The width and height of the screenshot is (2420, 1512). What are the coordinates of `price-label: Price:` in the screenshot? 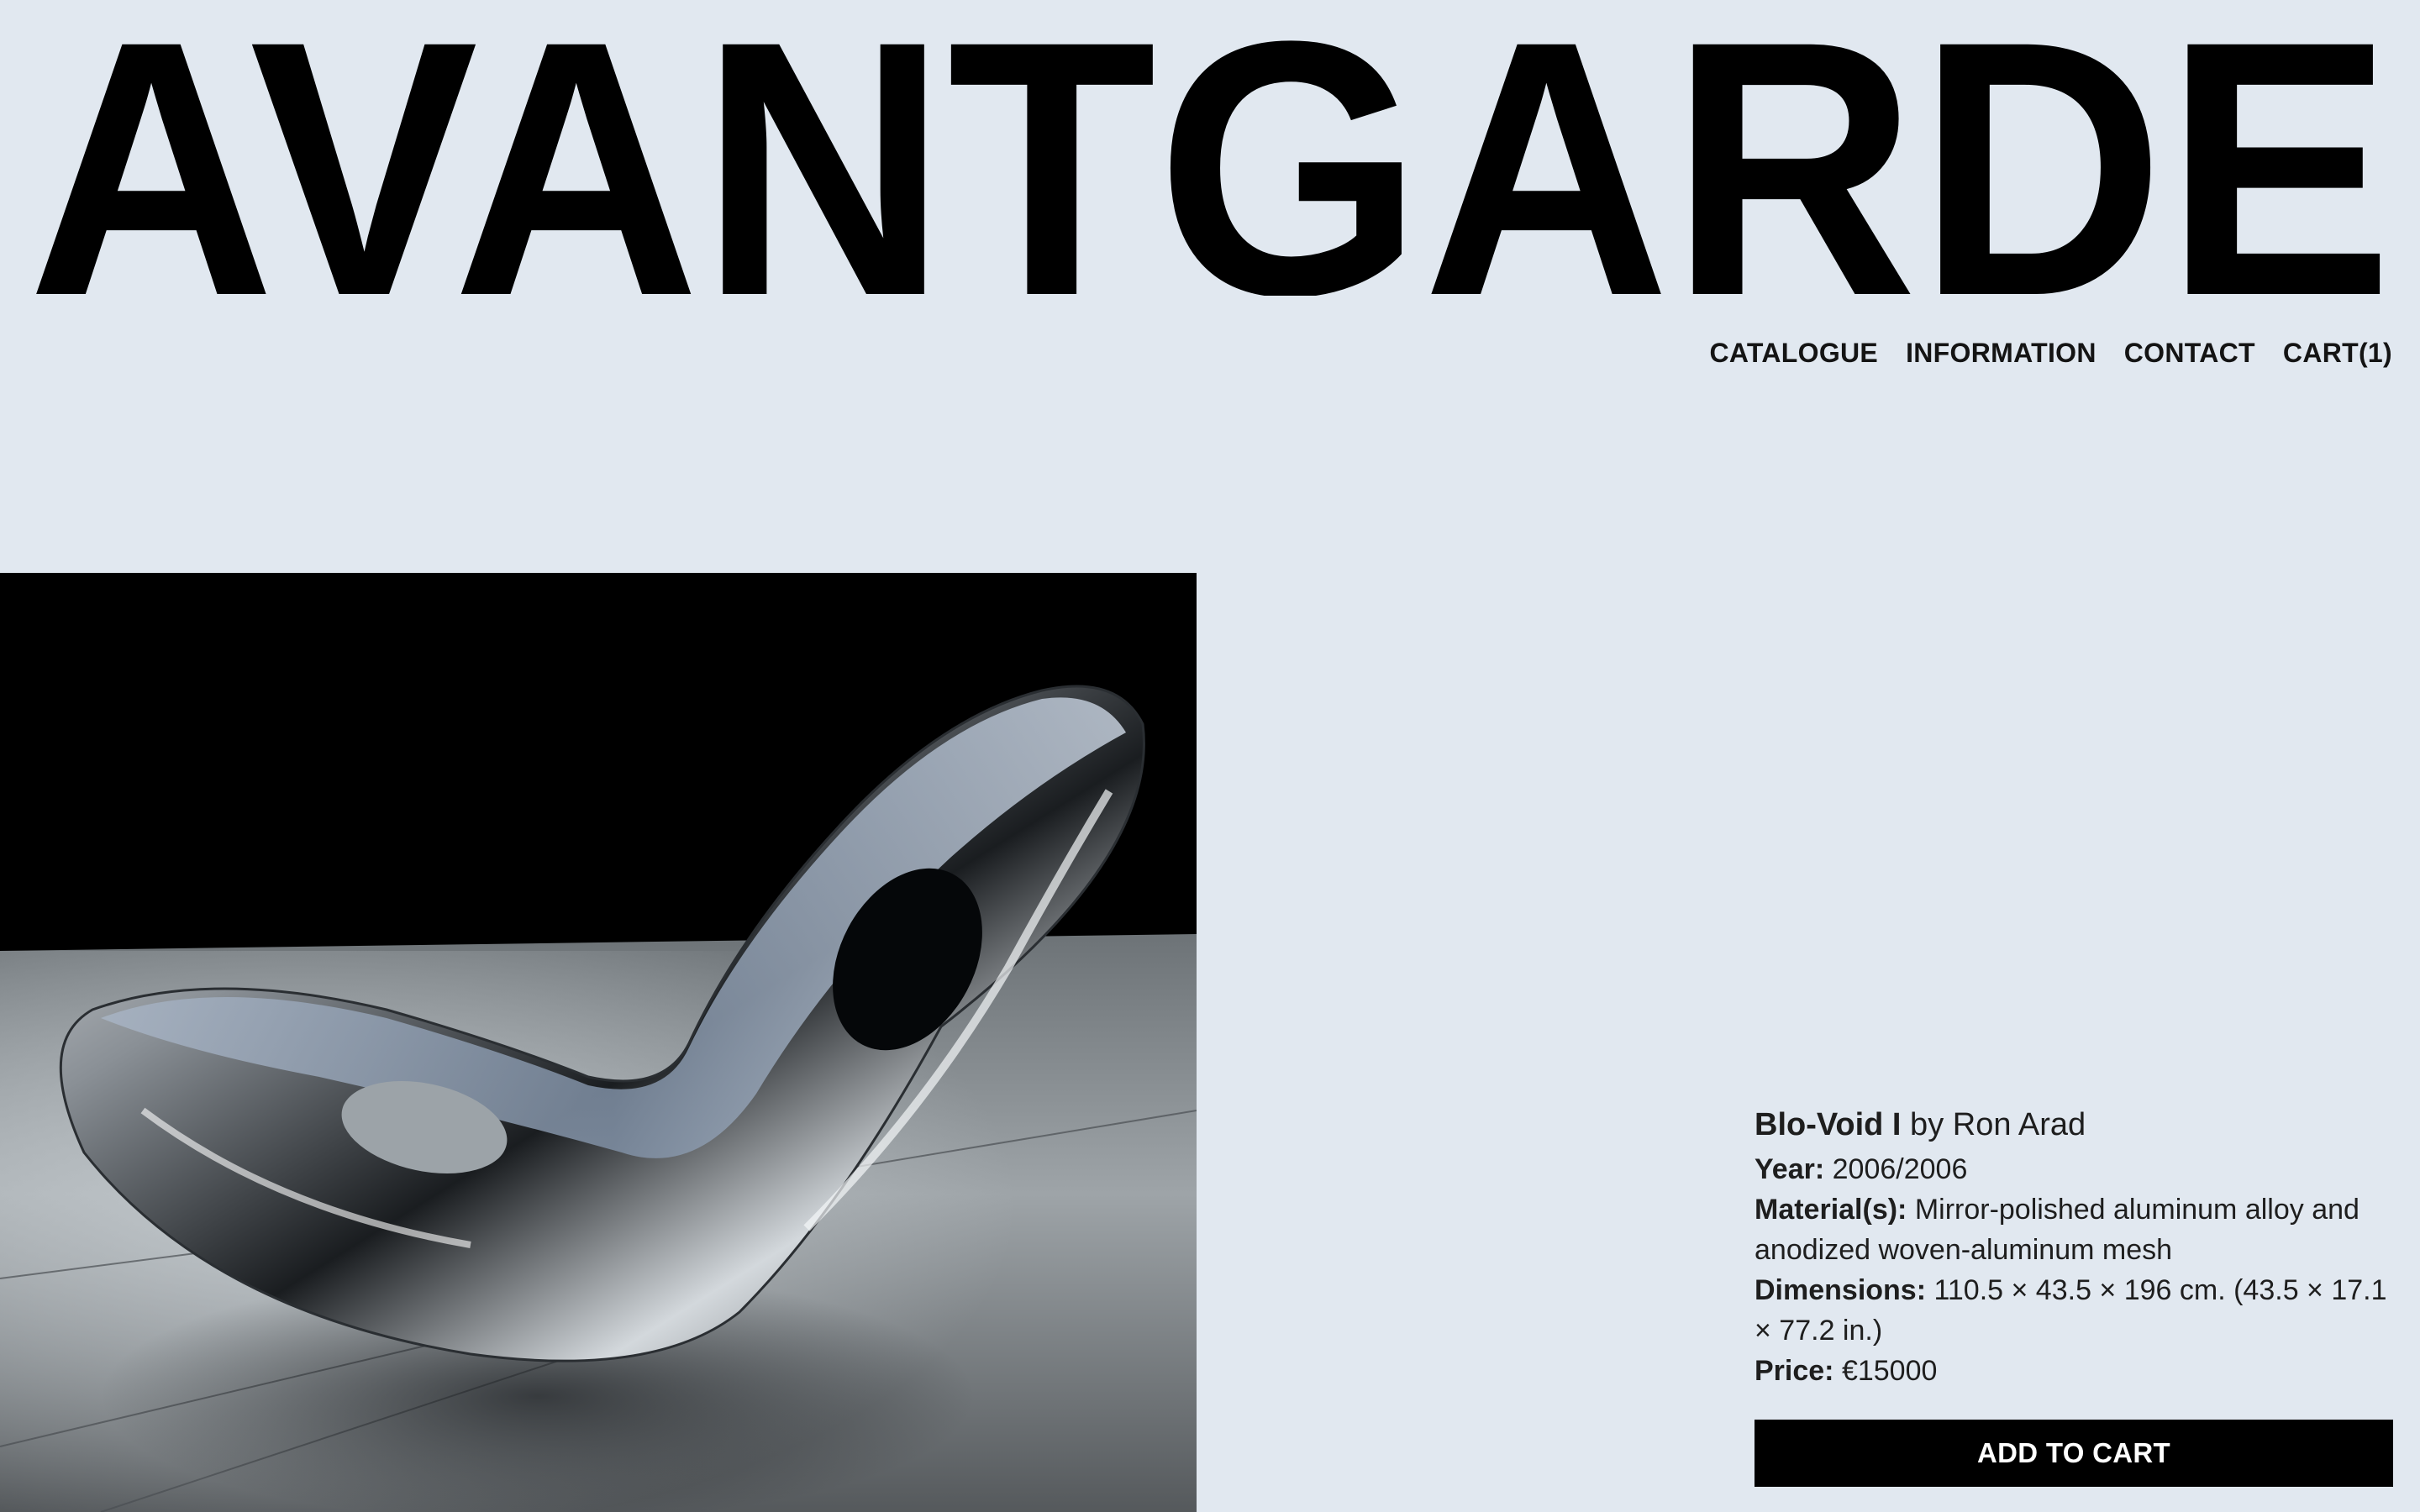 It's located at (1794, 1371).